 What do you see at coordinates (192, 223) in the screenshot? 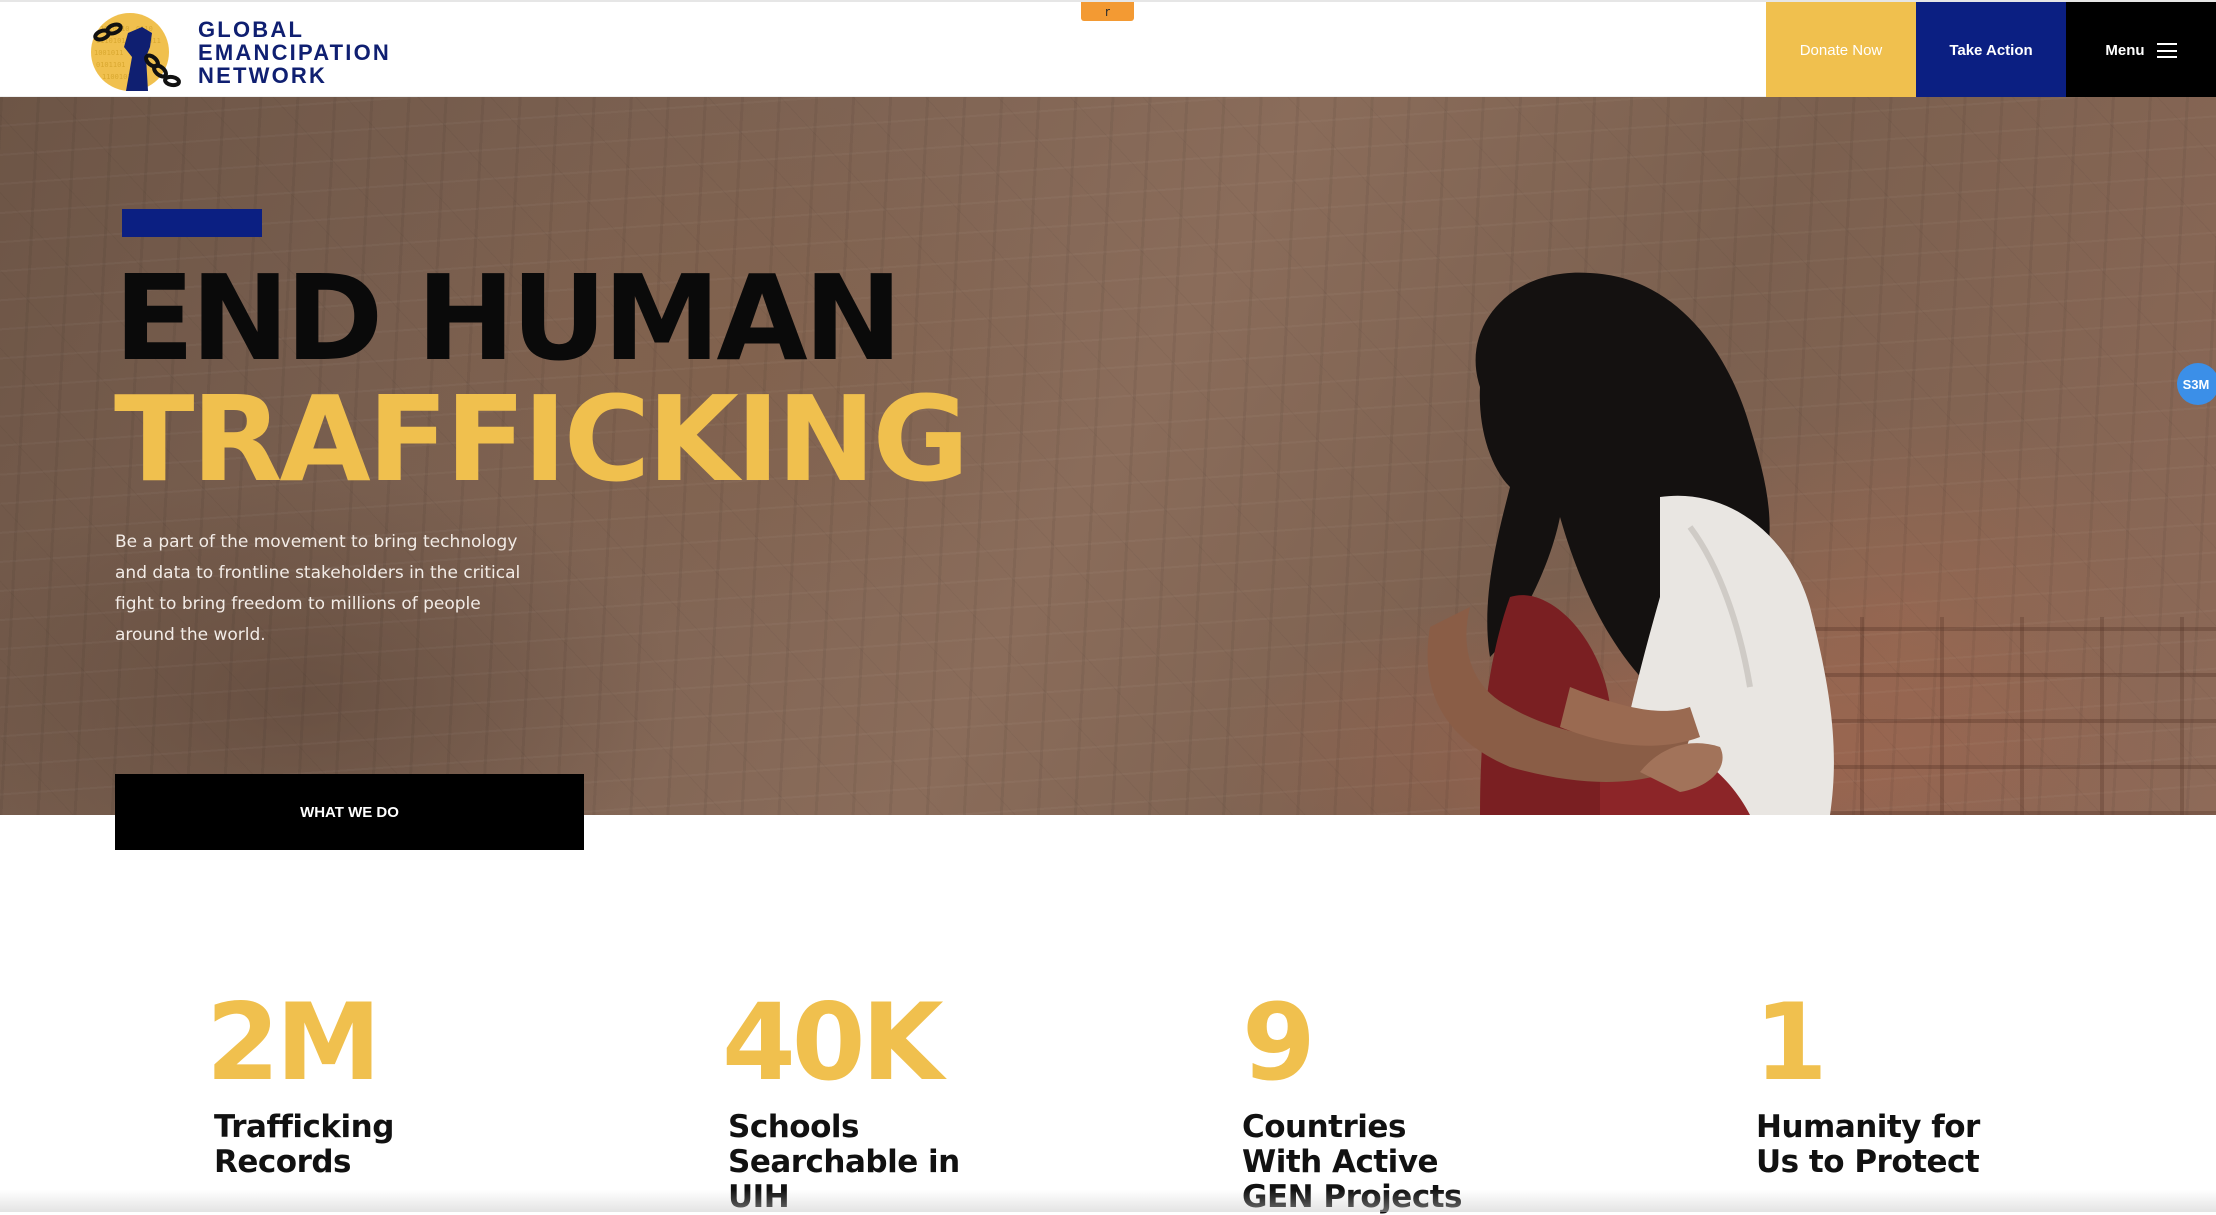
I see `hero-accent-bar` at bounding box center [192, 223].